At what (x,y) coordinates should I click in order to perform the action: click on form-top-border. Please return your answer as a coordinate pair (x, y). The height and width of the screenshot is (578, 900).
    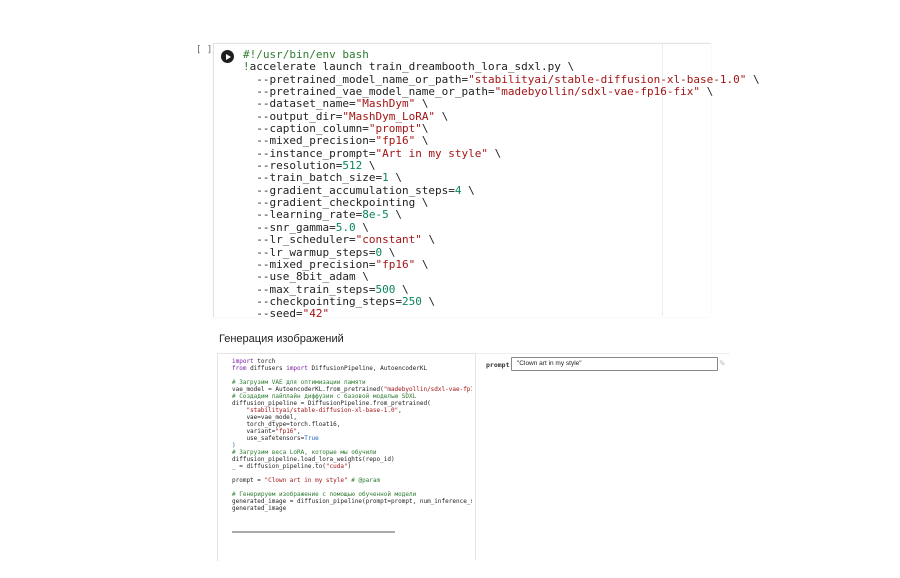
    Looking at the image, I should click on (603, 353).